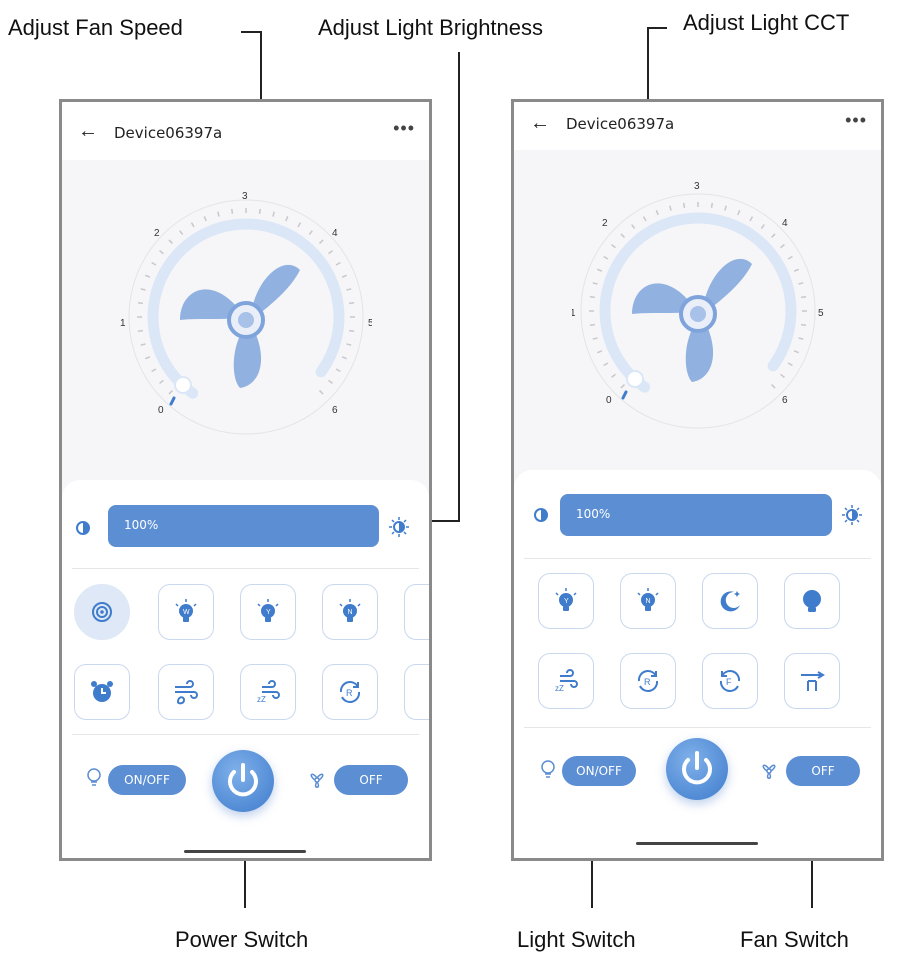 This screenshot has width=902, height=955. I want to click on bluetooth-pair-button, so click(102, 612).